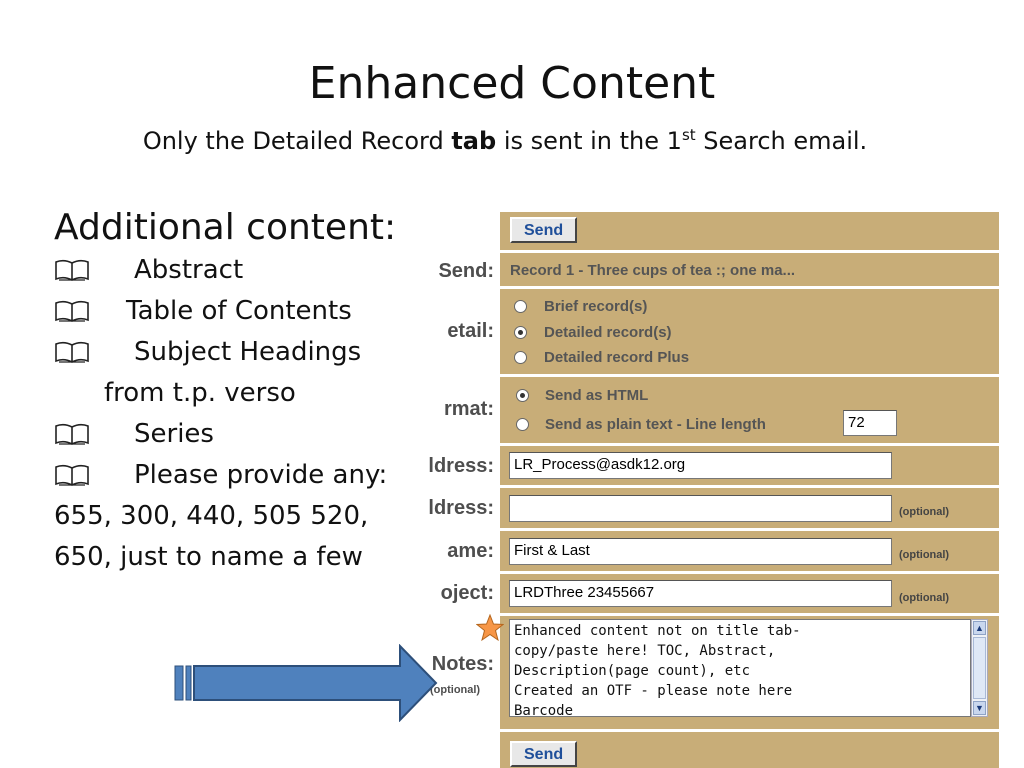 The height and width of the screenshot is (768, 1024). What do you see at coordinates (225, 227) in the screenshot?
I see `list-heading: Additional content:` at bounding box center [225, 227].